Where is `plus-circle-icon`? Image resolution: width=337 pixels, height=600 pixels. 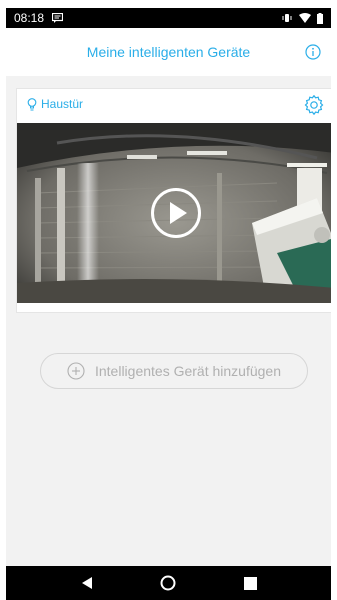 plus-circle-icon is located at coordinates (76, 371).